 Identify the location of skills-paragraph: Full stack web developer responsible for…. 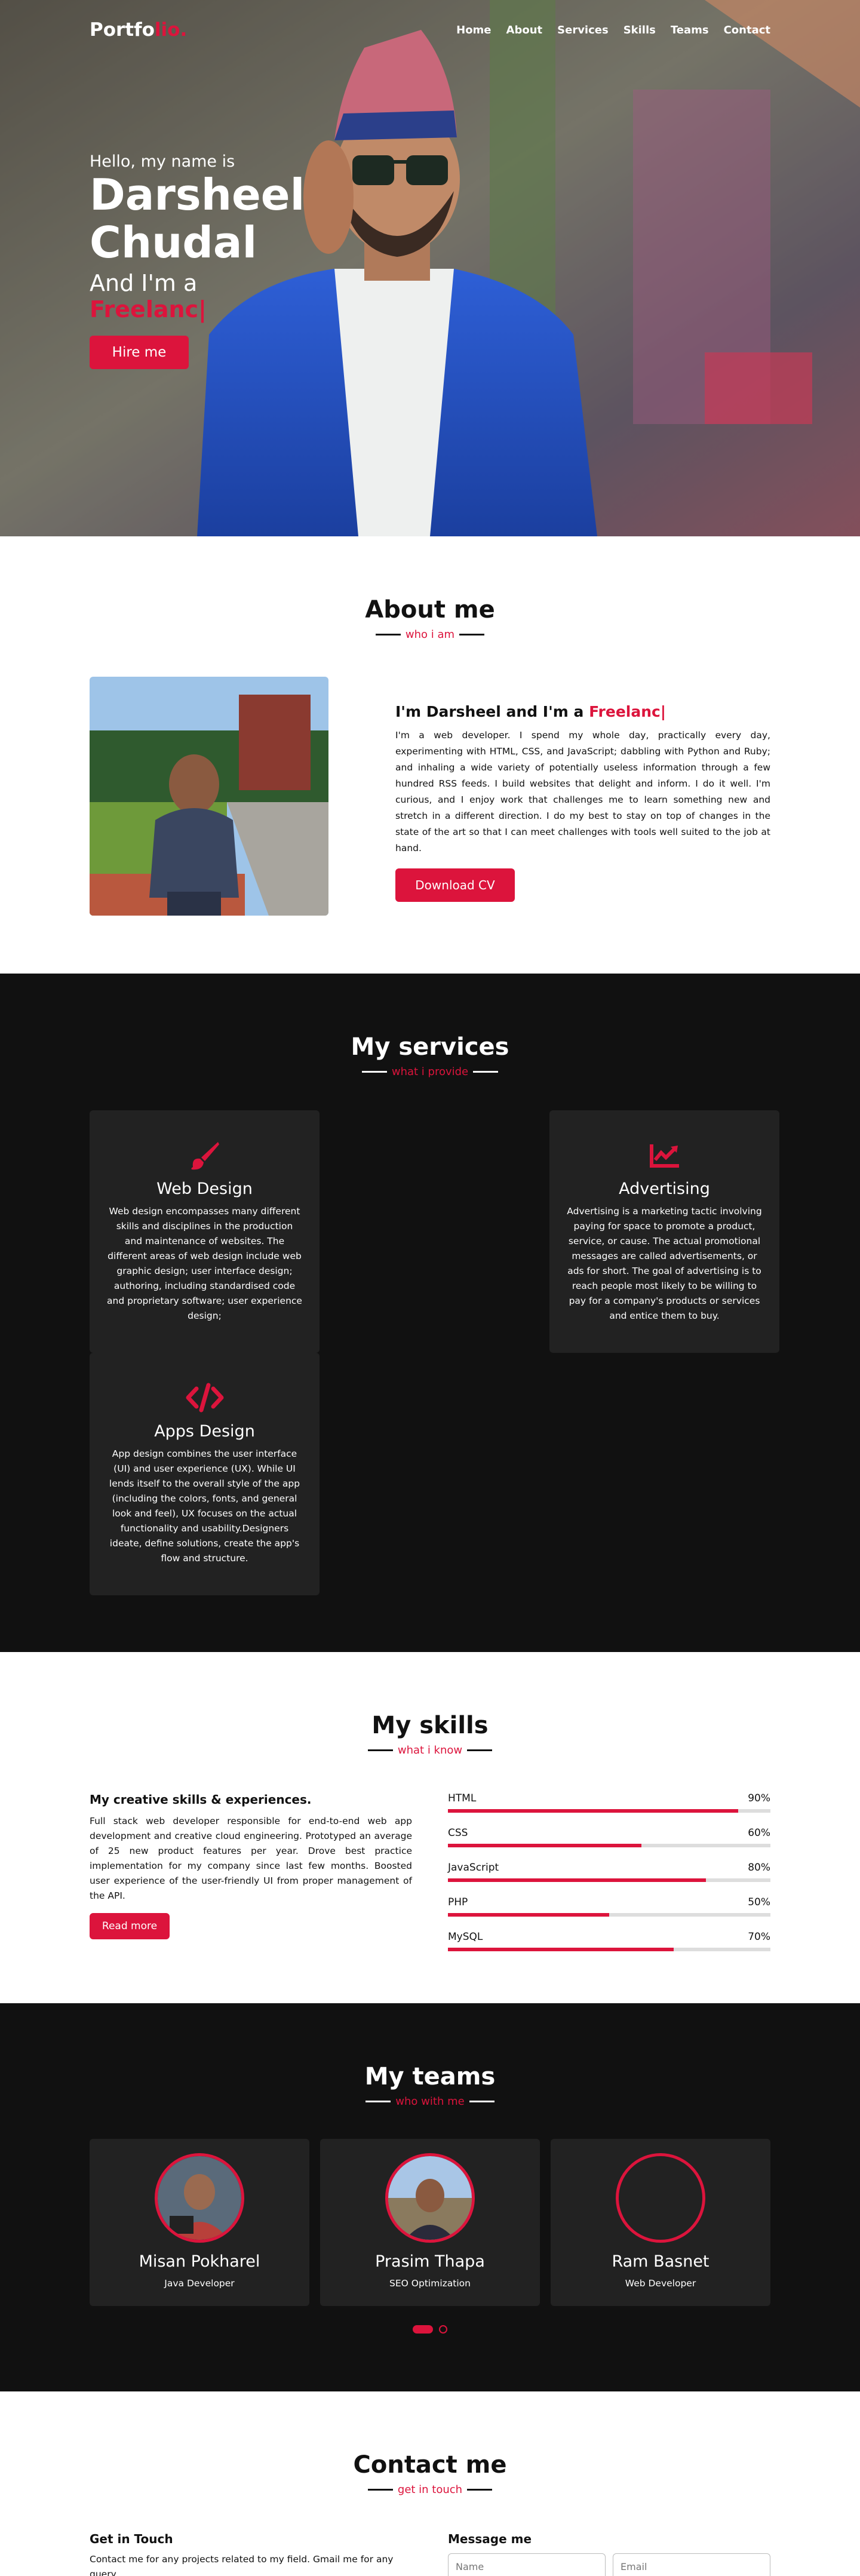
(251, 1858).